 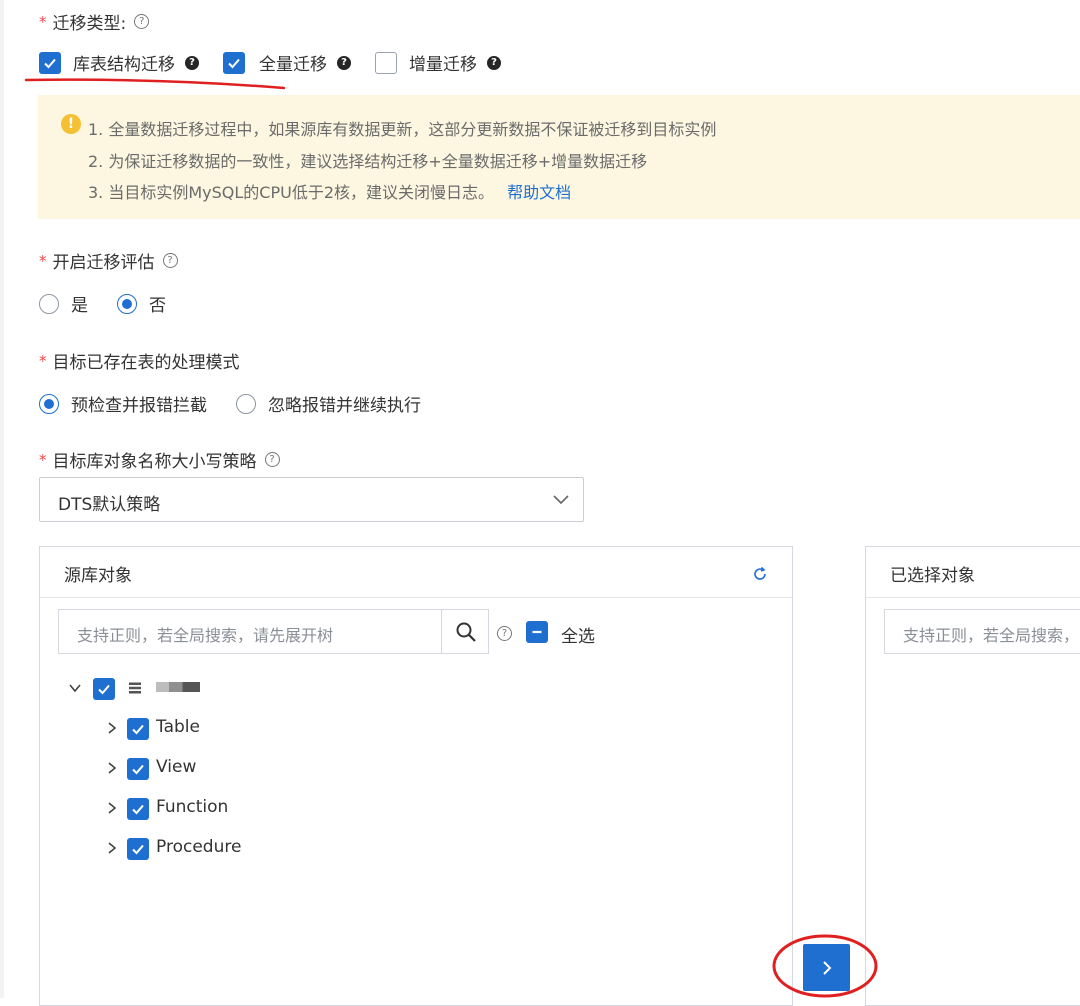 I want to click on existing-table-mode-label: * 目标已存在表的处理模式, so click(x=139, y=361).